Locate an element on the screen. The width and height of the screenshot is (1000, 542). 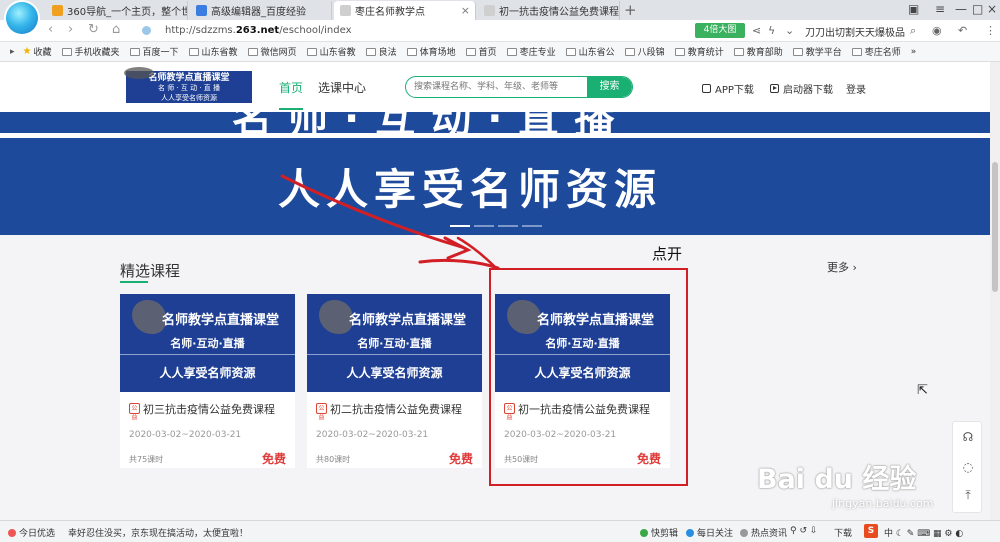
course-title: 初二抗击疫情公益免费课程 is located at coordinates (396, 409).